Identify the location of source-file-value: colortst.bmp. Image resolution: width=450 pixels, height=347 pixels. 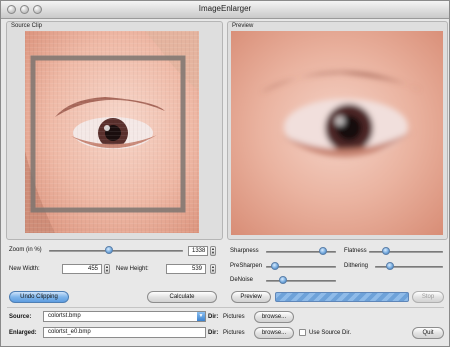
(64, 316).